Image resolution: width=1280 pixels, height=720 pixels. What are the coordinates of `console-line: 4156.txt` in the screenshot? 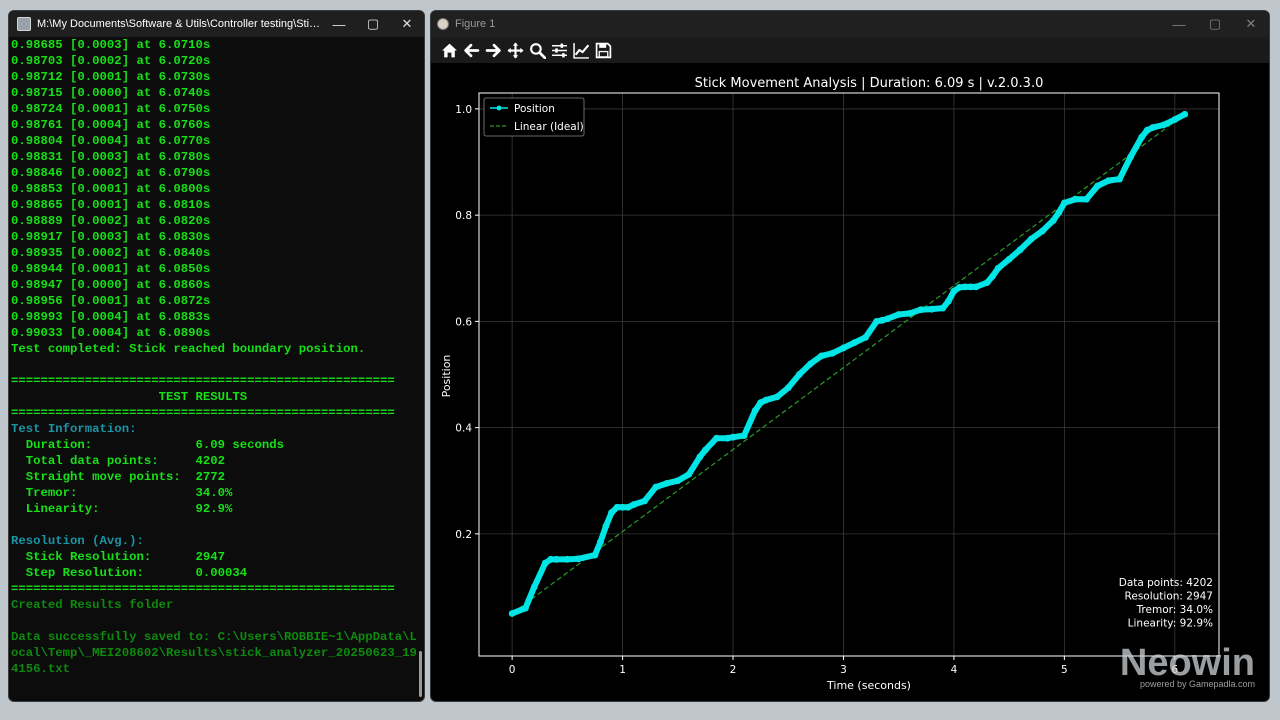 It's located at (41, 669).